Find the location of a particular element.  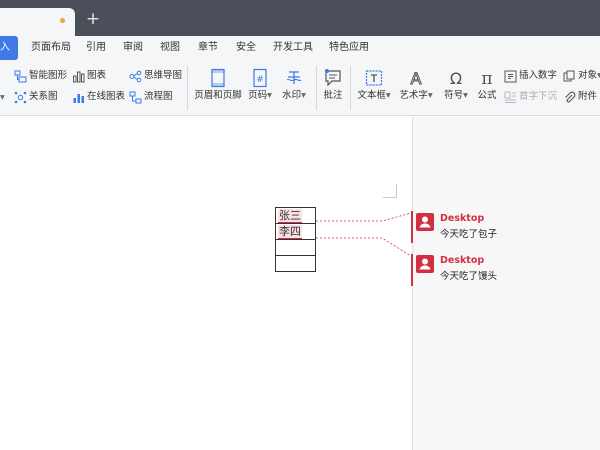

object-button: 对象 ▾ is located at coordinates (581, 76).